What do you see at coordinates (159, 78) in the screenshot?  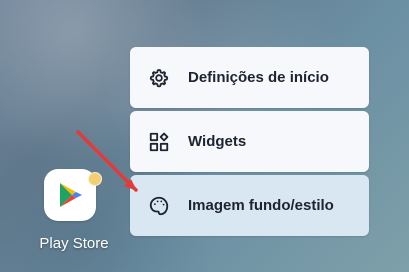 I see `settings-gear-icon` at bounding box center [159, 78].